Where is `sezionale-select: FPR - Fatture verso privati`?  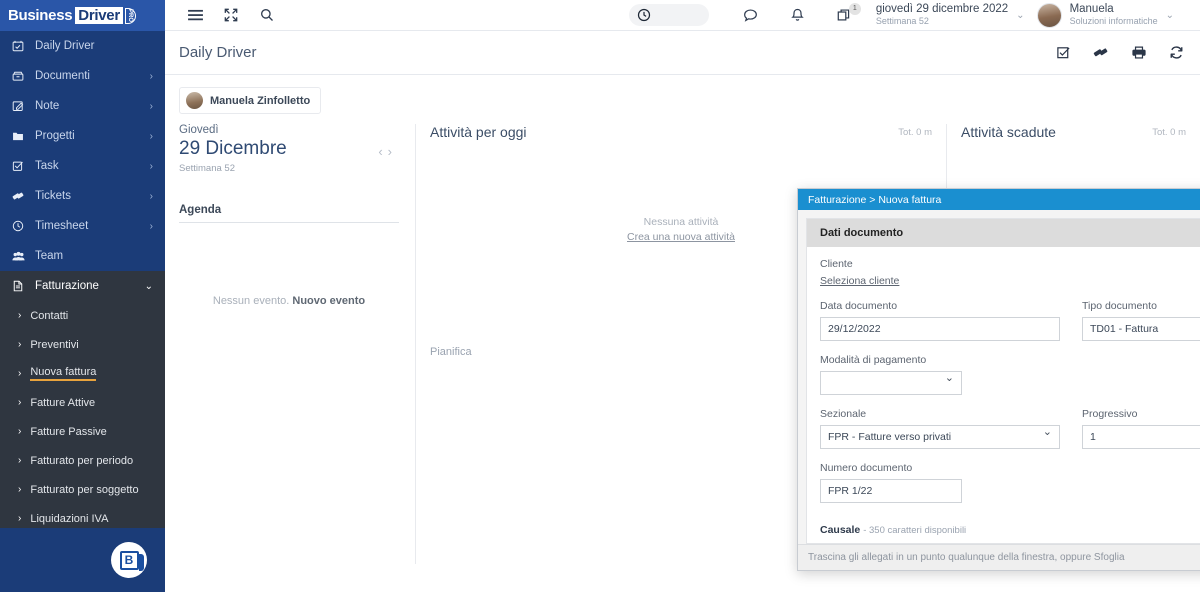
sezionale-select: FPR - Fatture verso privati is located at coordinates (940, 437).